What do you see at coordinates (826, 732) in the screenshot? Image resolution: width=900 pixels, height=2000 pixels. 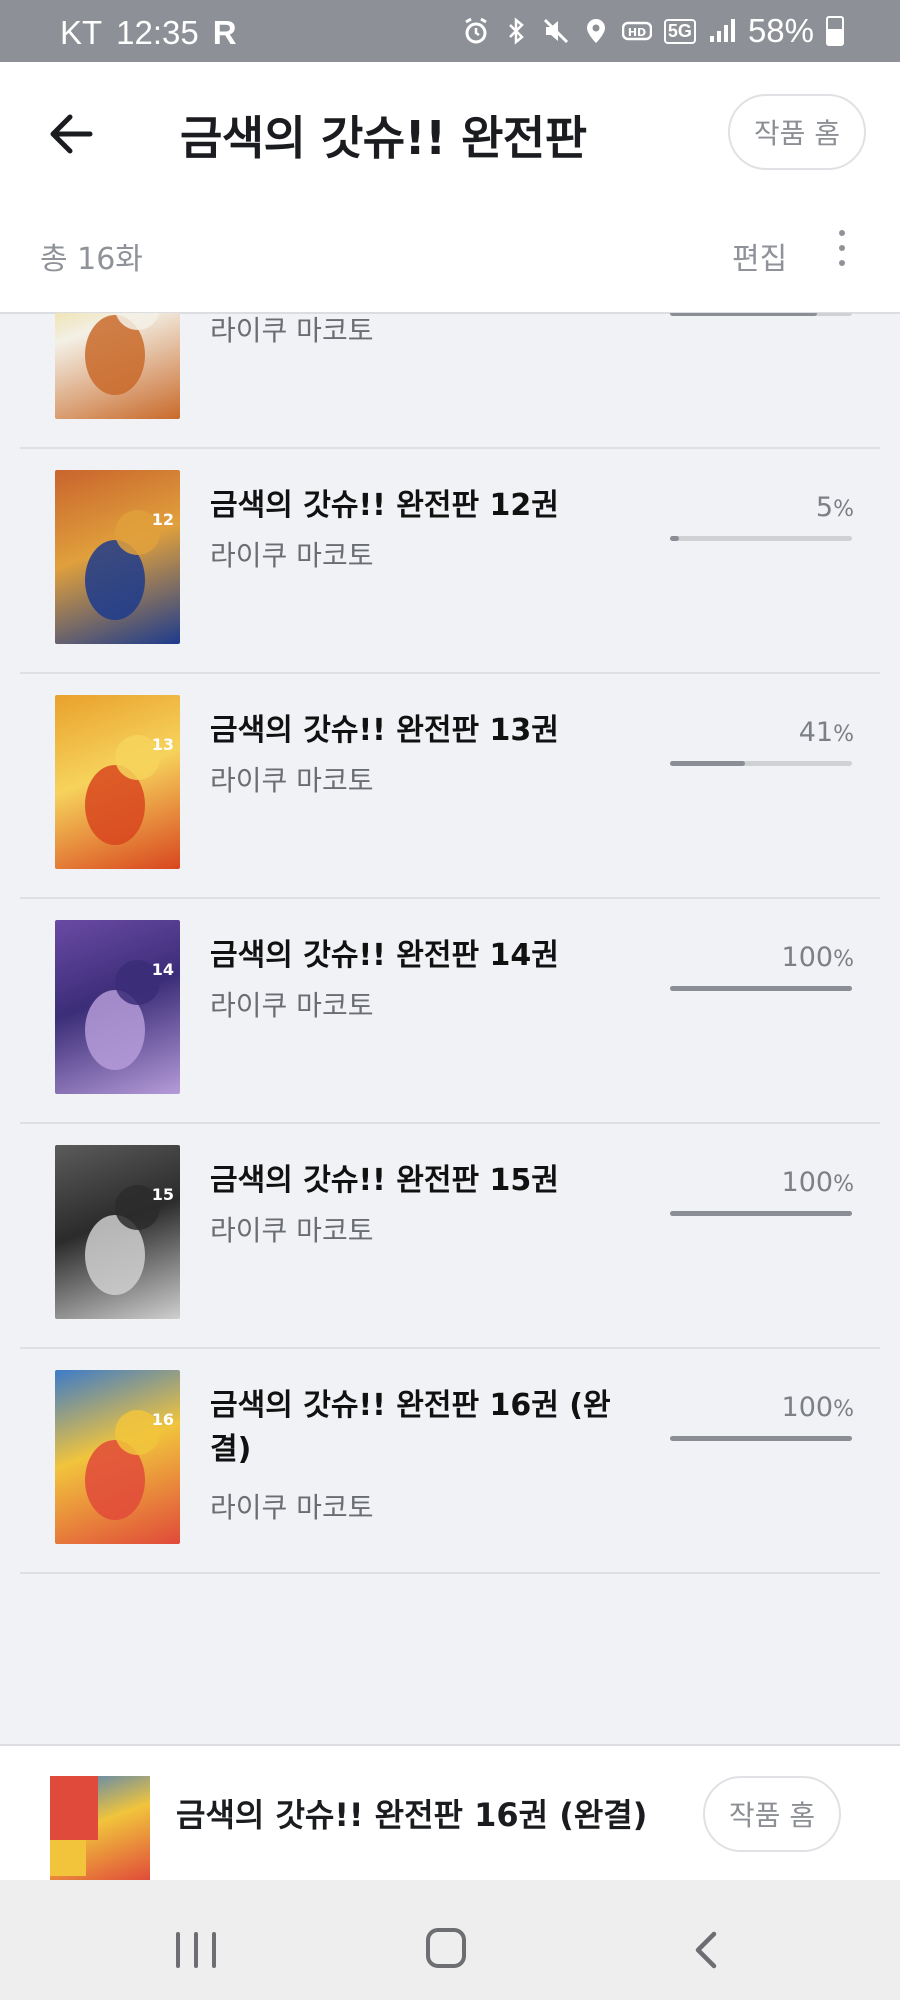 I see `progress-percent: 41%` at bounding box center [826, 732].